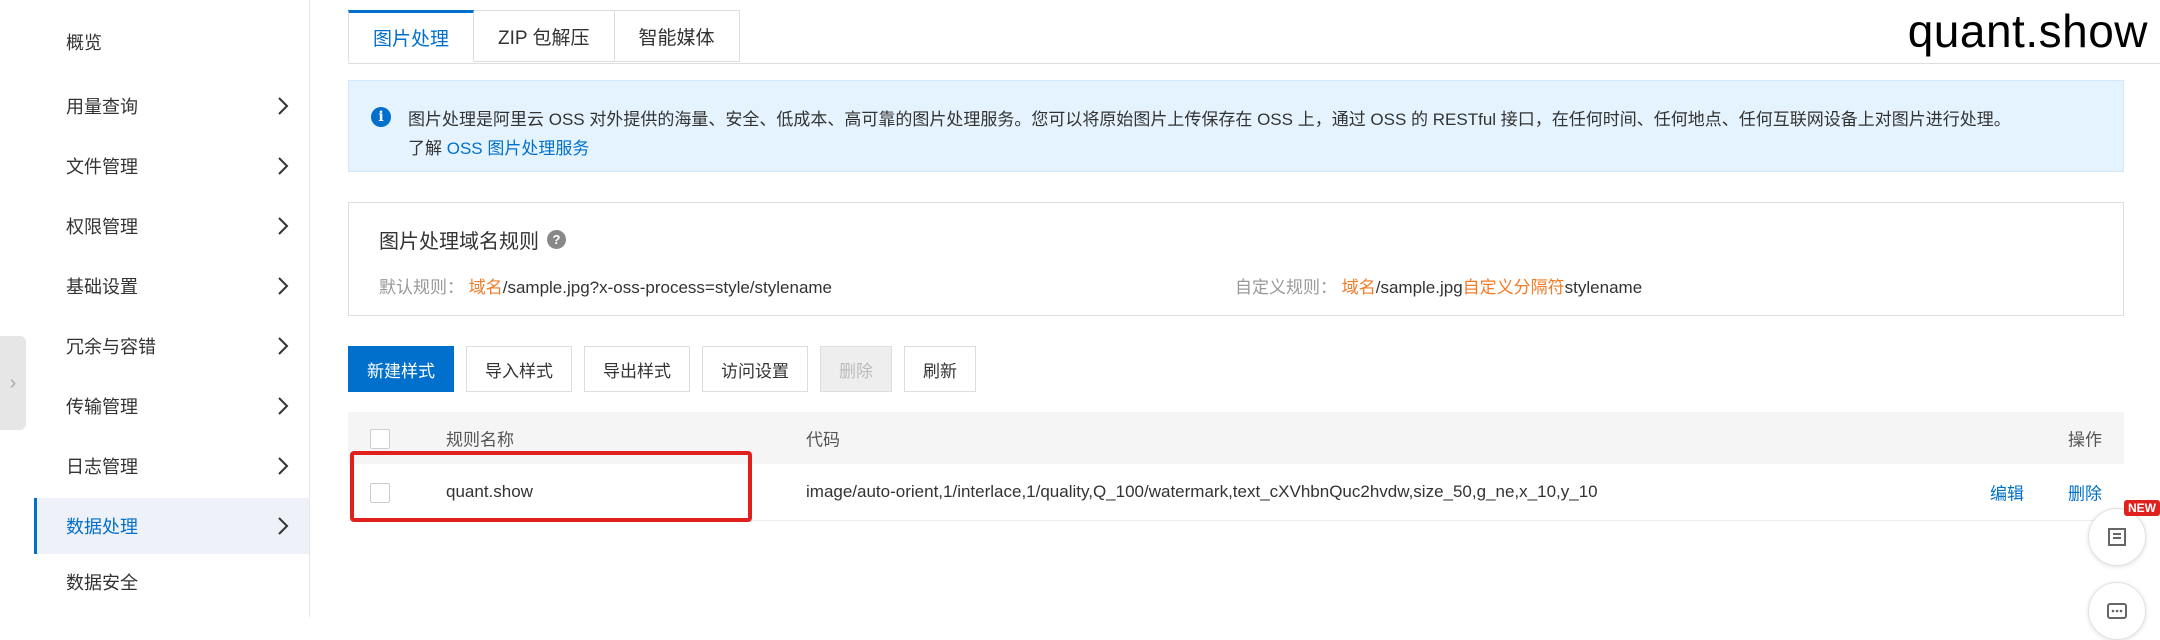  Describe the element at coordinates (1236, 438) in the screenshot. I see `table-header: 规则名称 代码 操作` at that location.